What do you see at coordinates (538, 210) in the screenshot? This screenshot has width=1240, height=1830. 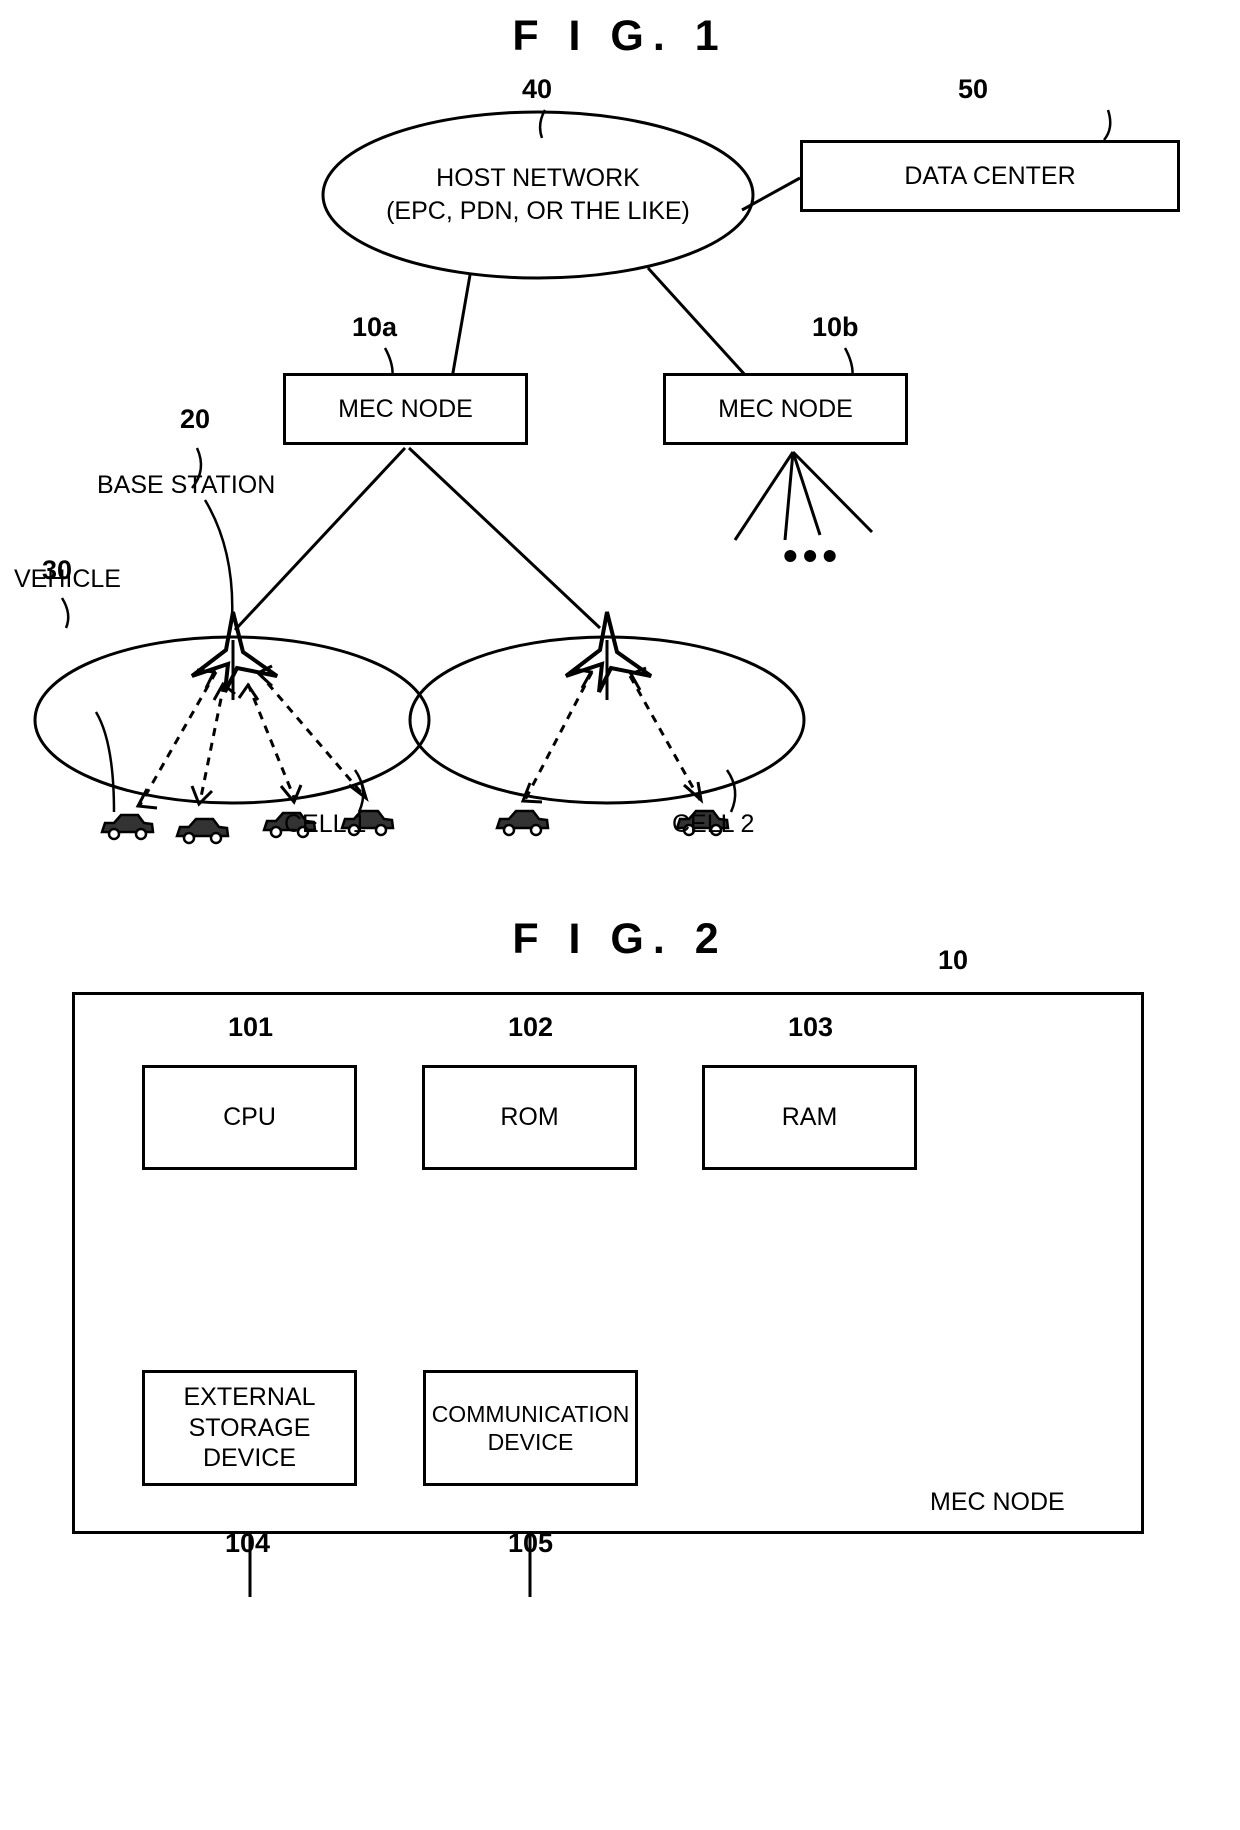 I see `host-network-line2: (EPC, PDN, OR THE LIKE)` at bounding box center [538, 210].